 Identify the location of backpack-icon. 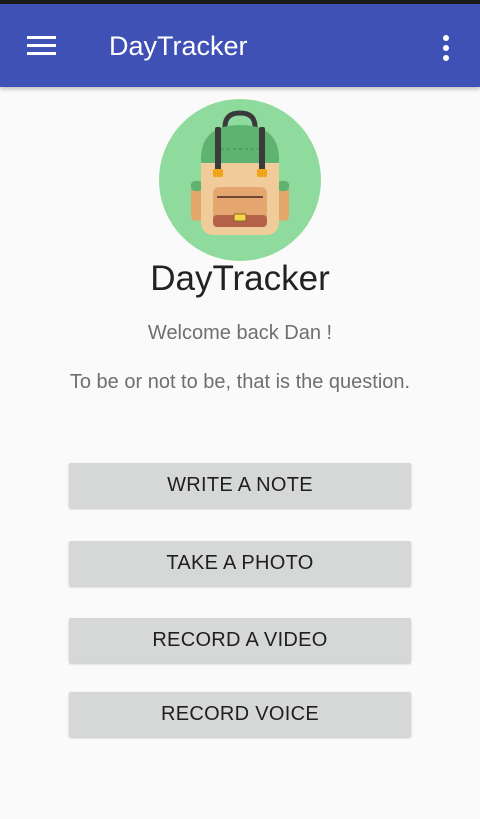
(240, 180).